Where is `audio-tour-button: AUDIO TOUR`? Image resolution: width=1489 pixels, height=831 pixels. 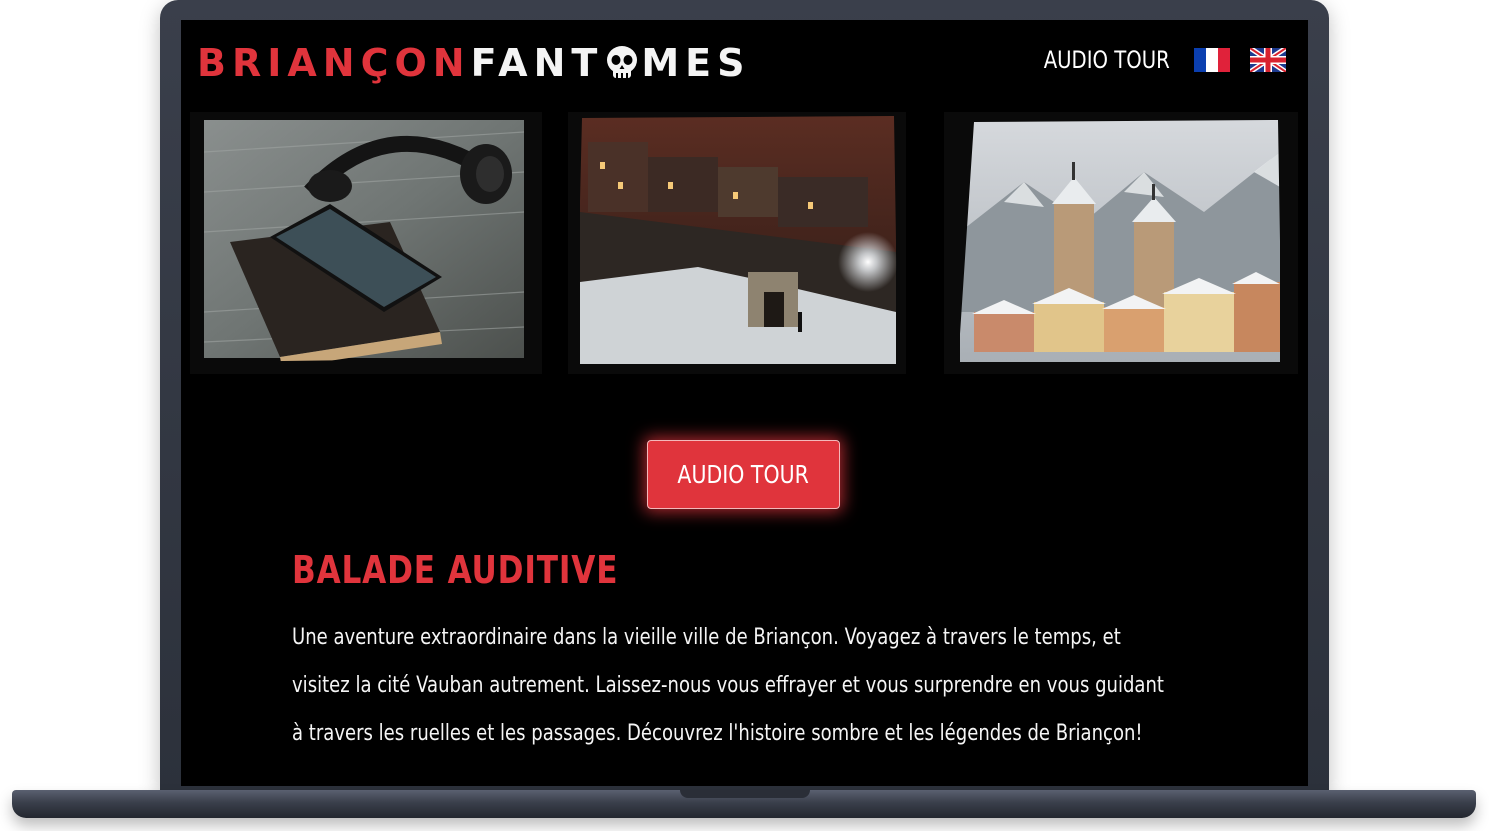
audio-tour-button: AUDIO TOUR is located at coordinates (743, 474).